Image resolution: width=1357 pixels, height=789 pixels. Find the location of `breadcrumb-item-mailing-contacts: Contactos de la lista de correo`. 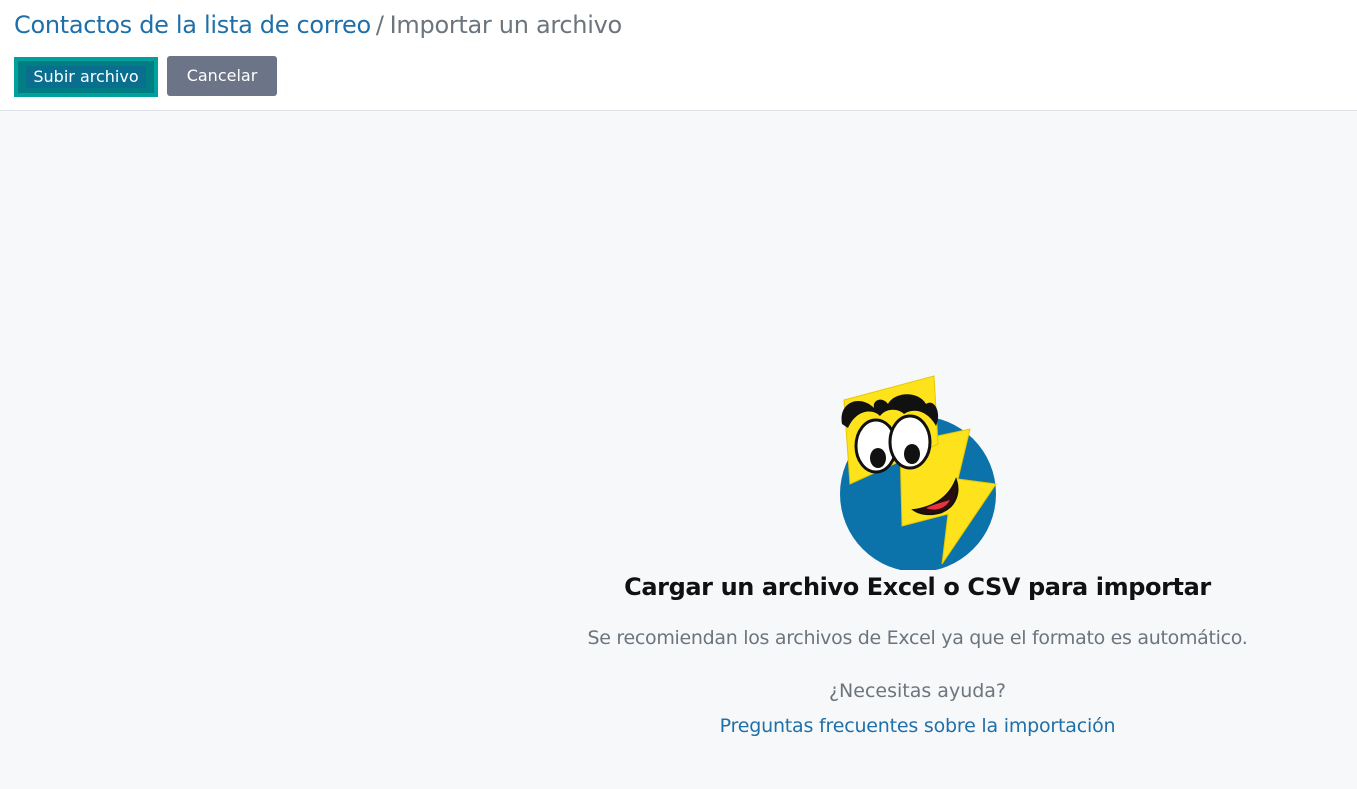

breadcrumb-item-mailing-contacts: Contactos de la lista de correo is located at coordinates (192, 25).